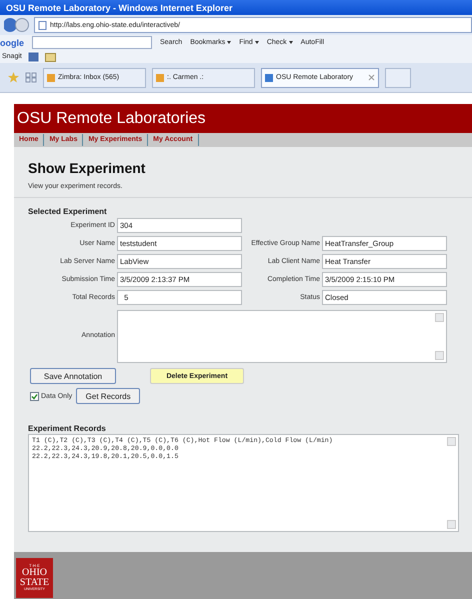  Describe the element at coordinates (50, 57) in the screenshot. I see `folder-icon` at that location.